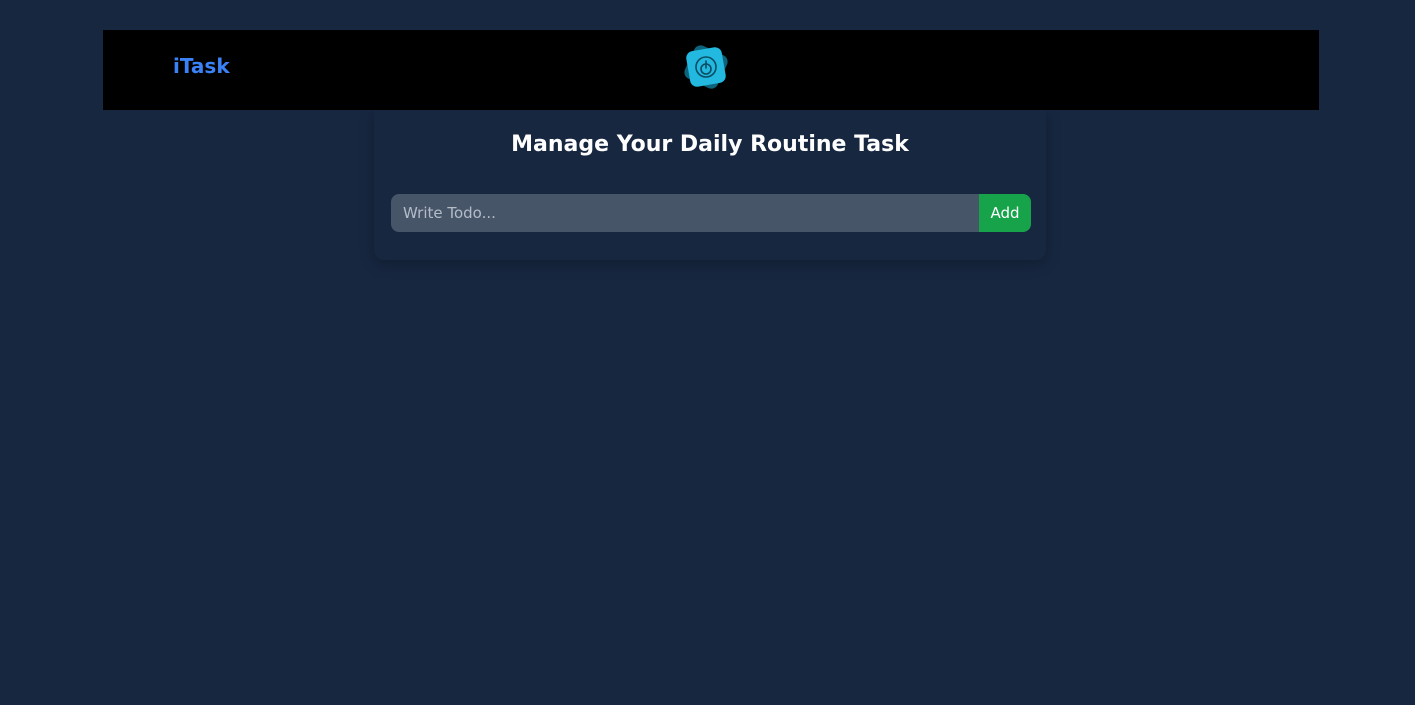 Image resolution: width=1415 pixels, height=705 pixels. I want to click on add-button: Add, so click(1005, 213).